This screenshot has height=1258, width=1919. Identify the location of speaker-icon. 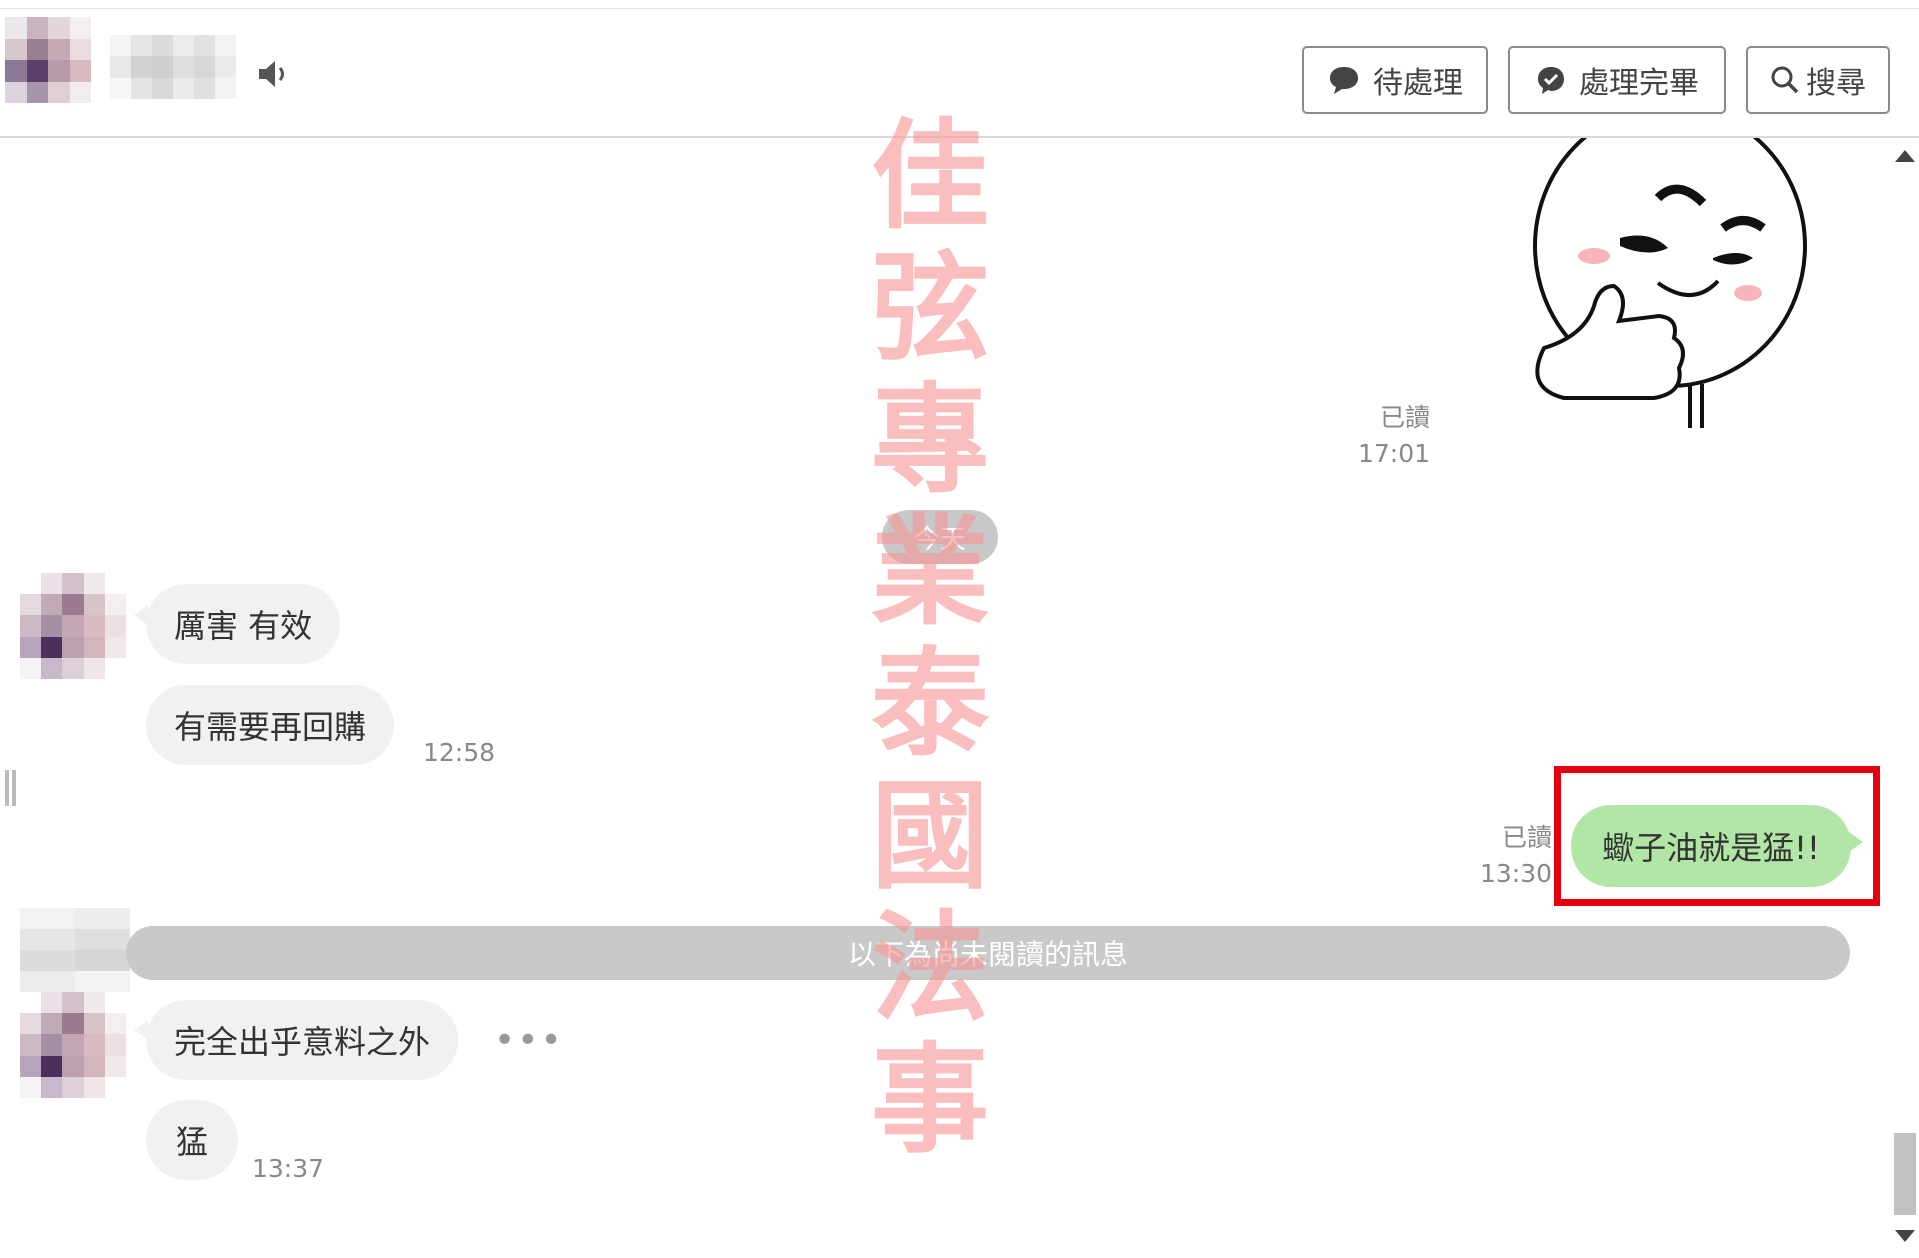
(274, 74).